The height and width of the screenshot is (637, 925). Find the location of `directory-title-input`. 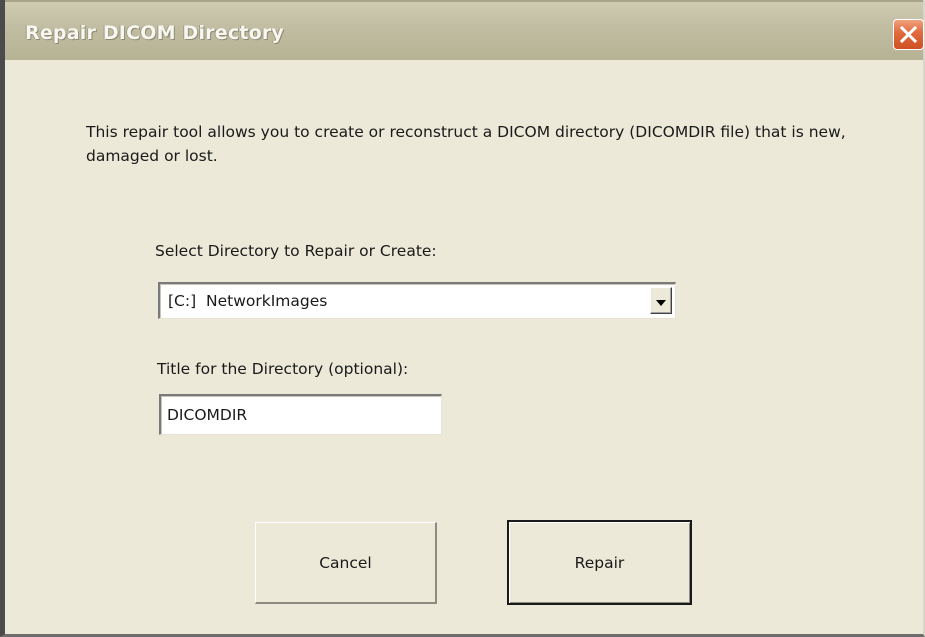

directory-title-input is located at coordinates (300, 414).